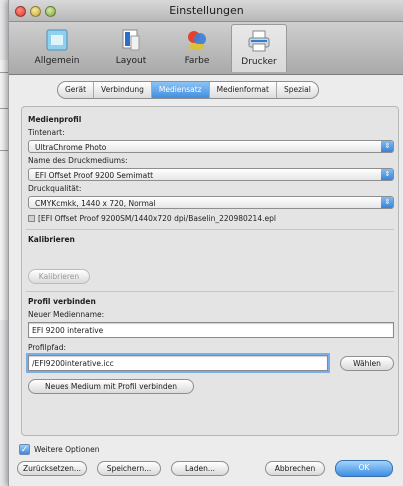  What do you see at coordinates (95, 203) in the screenshot?
I see `druckqualitaet-value: CMYKcmkk, 1440 x 720, Normal` at bounding box center [95, 203].